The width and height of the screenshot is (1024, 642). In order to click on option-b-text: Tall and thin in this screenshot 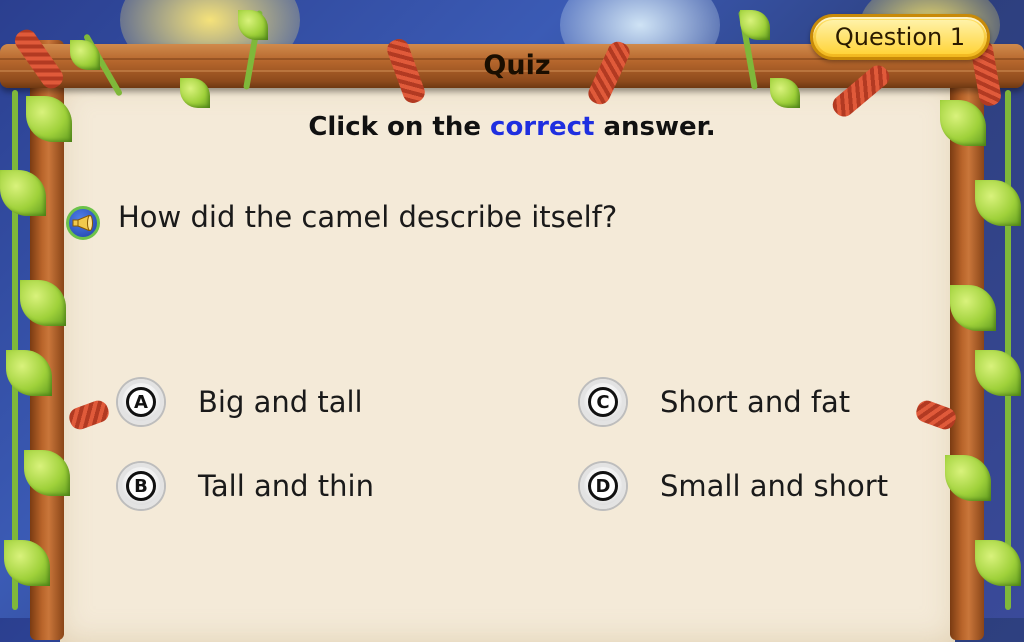, I will do `click(286, 486)`.